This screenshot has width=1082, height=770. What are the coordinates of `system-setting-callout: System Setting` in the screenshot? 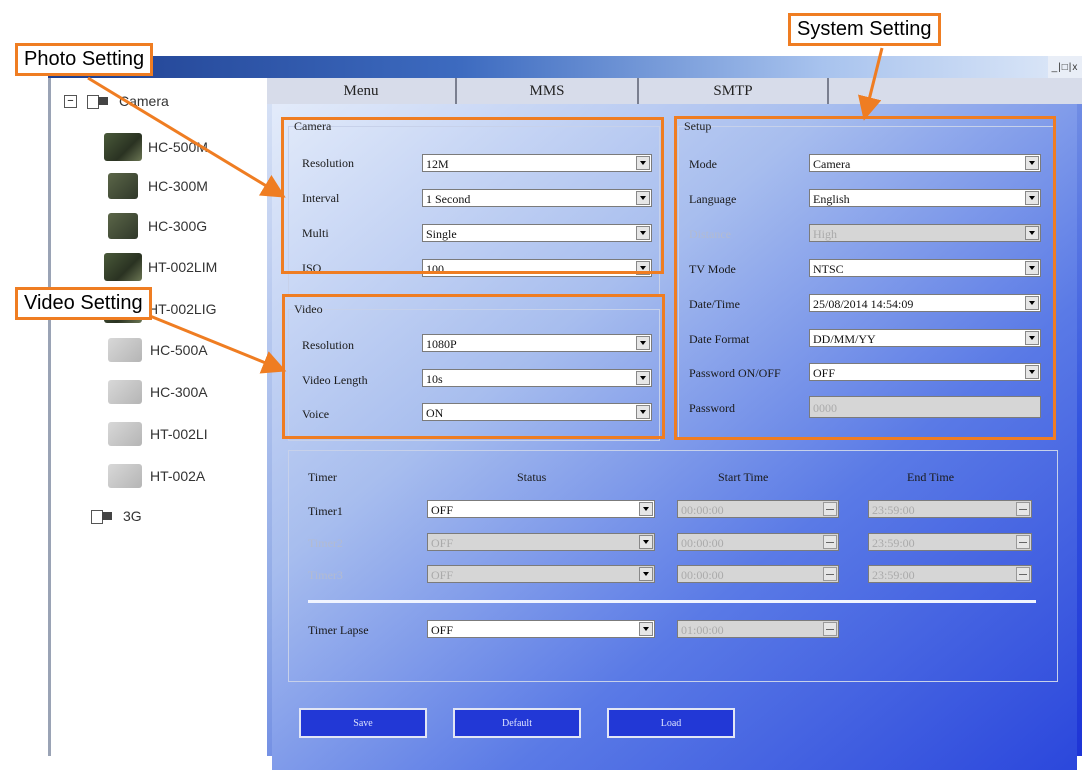 It's located at (864, 29).